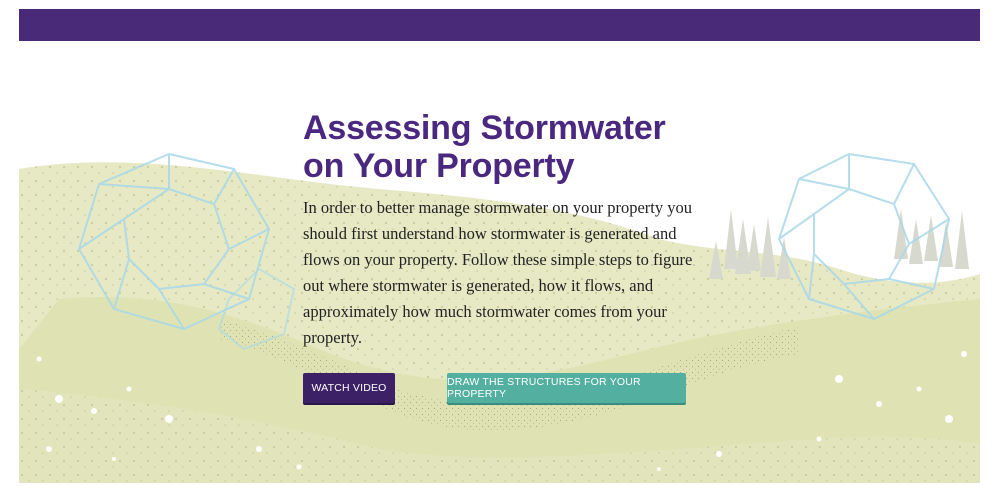 The width and height of the screenshot is (1000, 494). I want to click on draw-structures-button: DRAW THE STRUCTURES FOR YOUR PROPERTY, so click(566, 388).